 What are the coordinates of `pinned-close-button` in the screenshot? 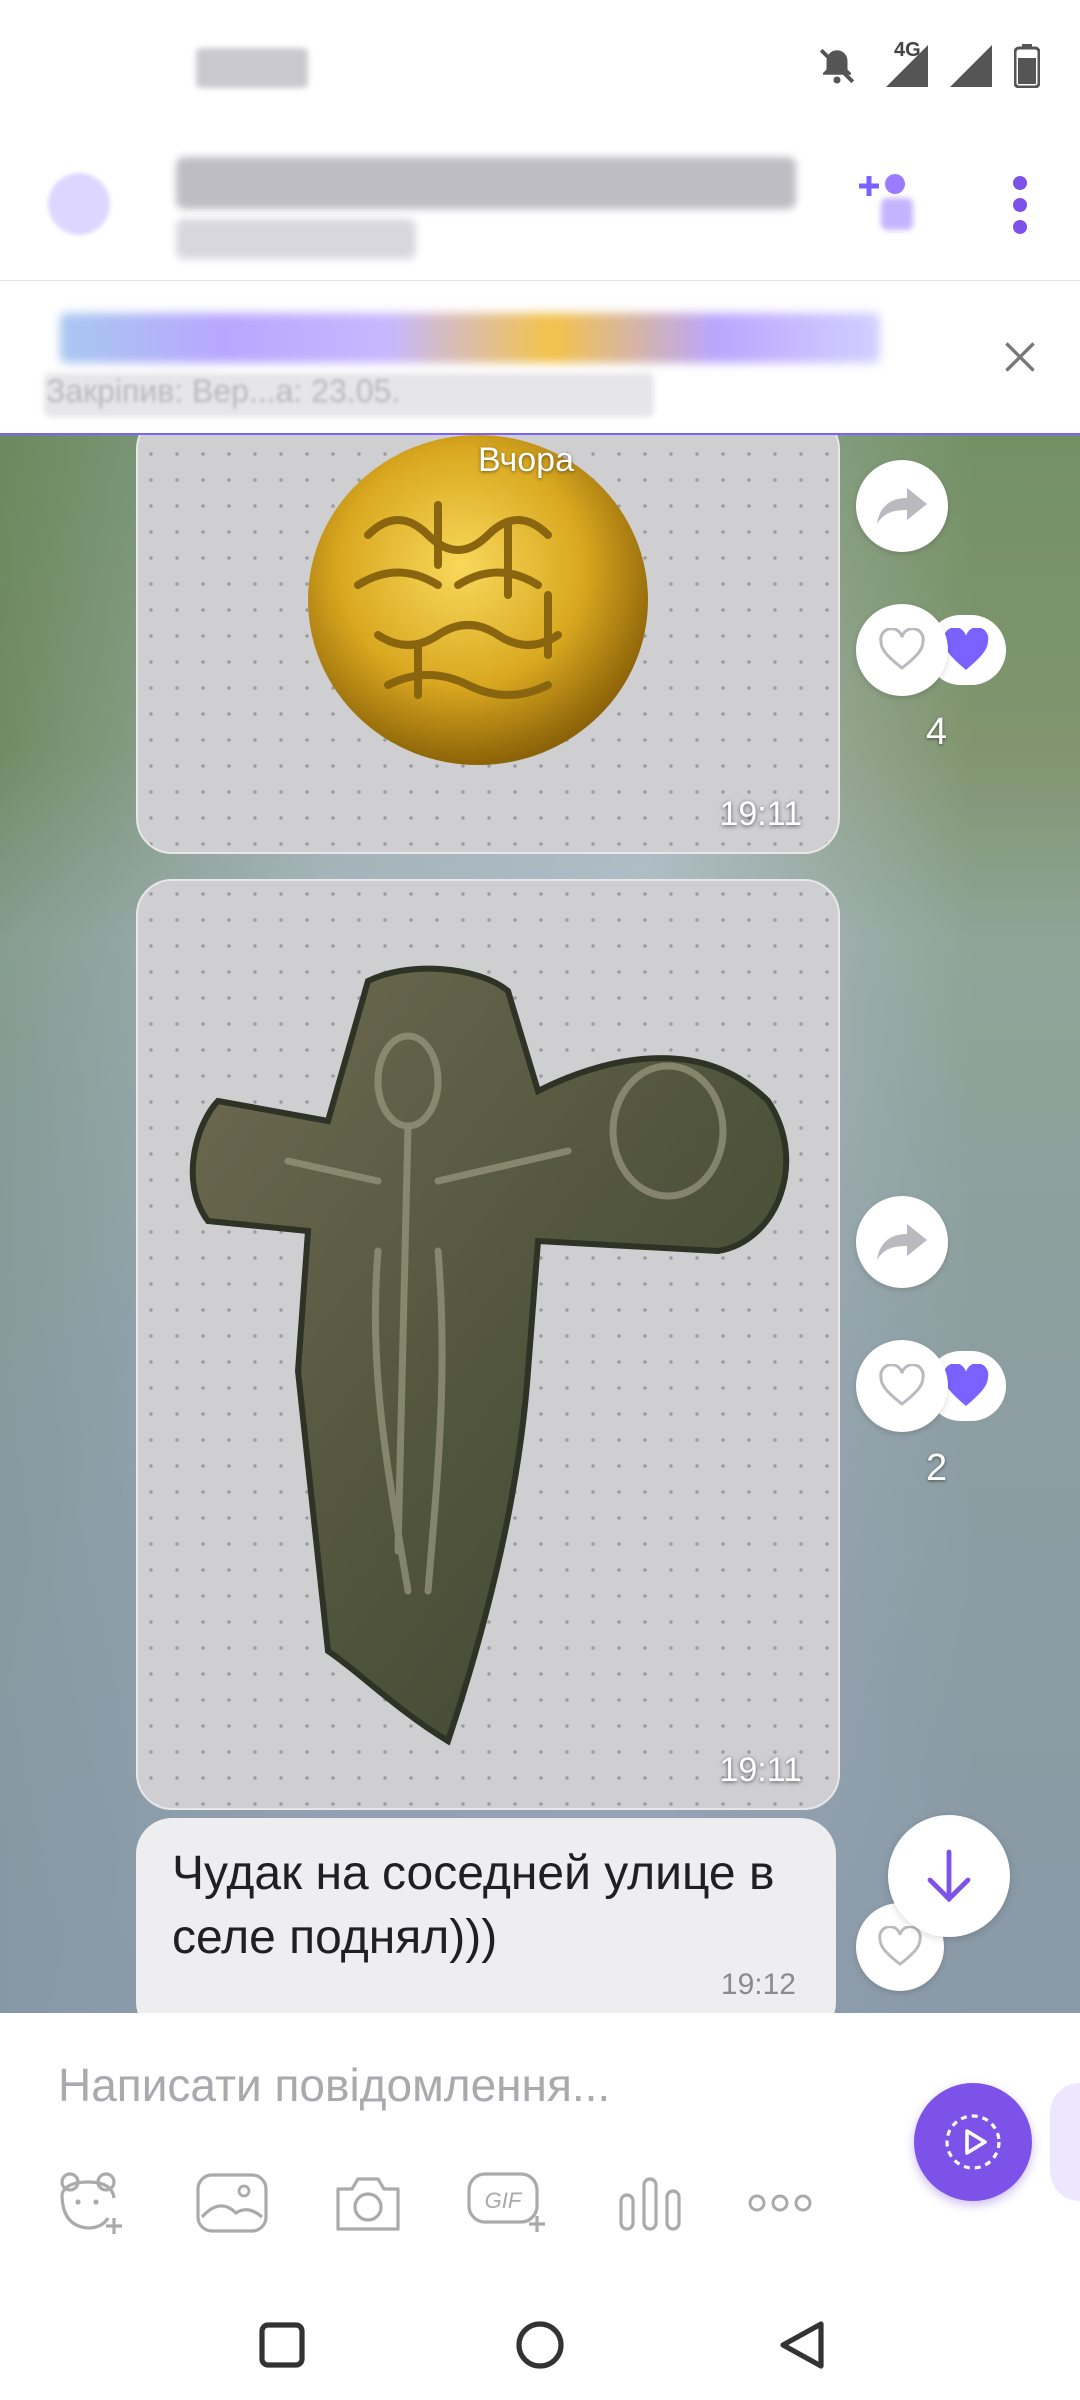 It's located at (1020, 357).